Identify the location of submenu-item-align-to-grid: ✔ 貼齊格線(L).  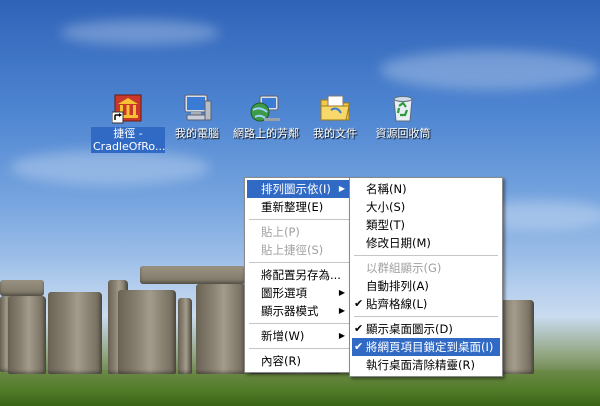
(426, 304).